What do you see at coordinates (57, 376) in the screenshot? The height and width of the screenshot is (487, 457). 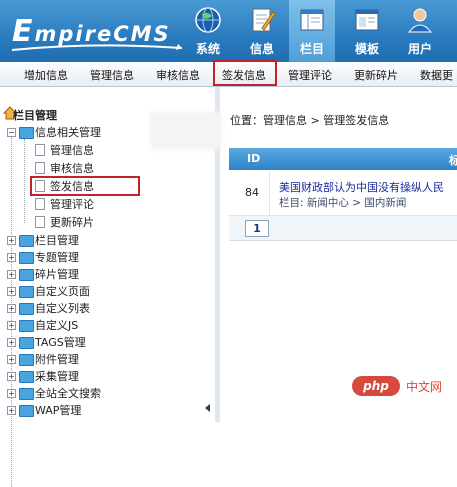 I see `tree-folder-collection: 采集管理` at bounding box center [57, 376].